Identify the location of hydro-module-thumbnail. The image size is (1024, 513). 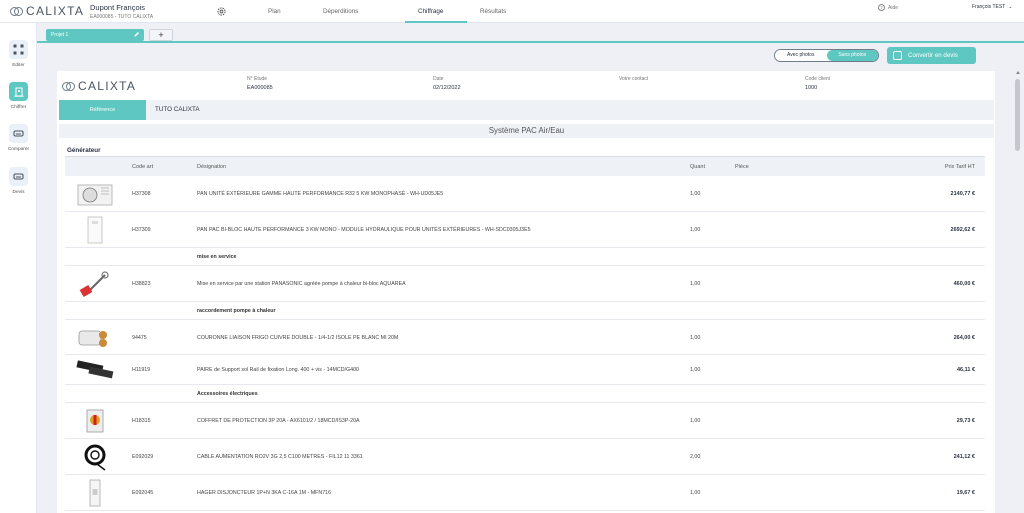
(95, 230).